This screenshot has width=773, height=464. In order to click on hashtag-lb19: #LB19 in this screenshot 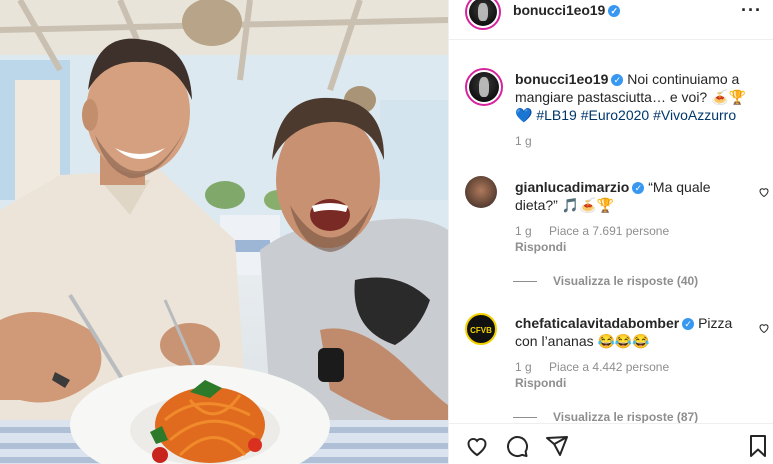, I will do `click(556, 115)`.